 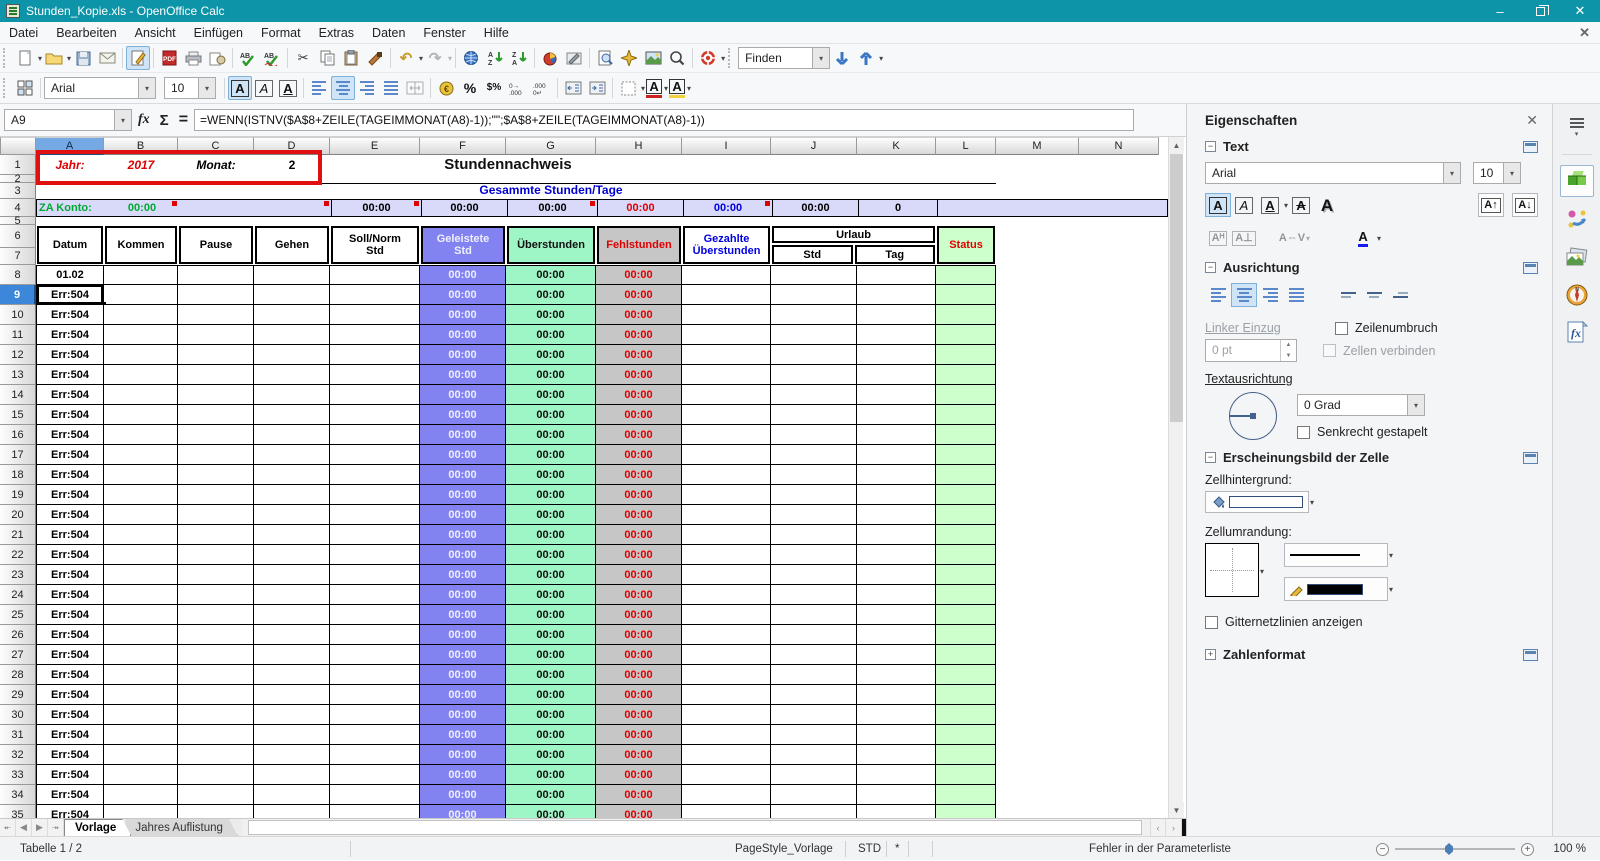 What do you see at coordinates (639, 655) in the screenshot?
I see `cell-H27: 00:00` at bounding box center [639, 655].